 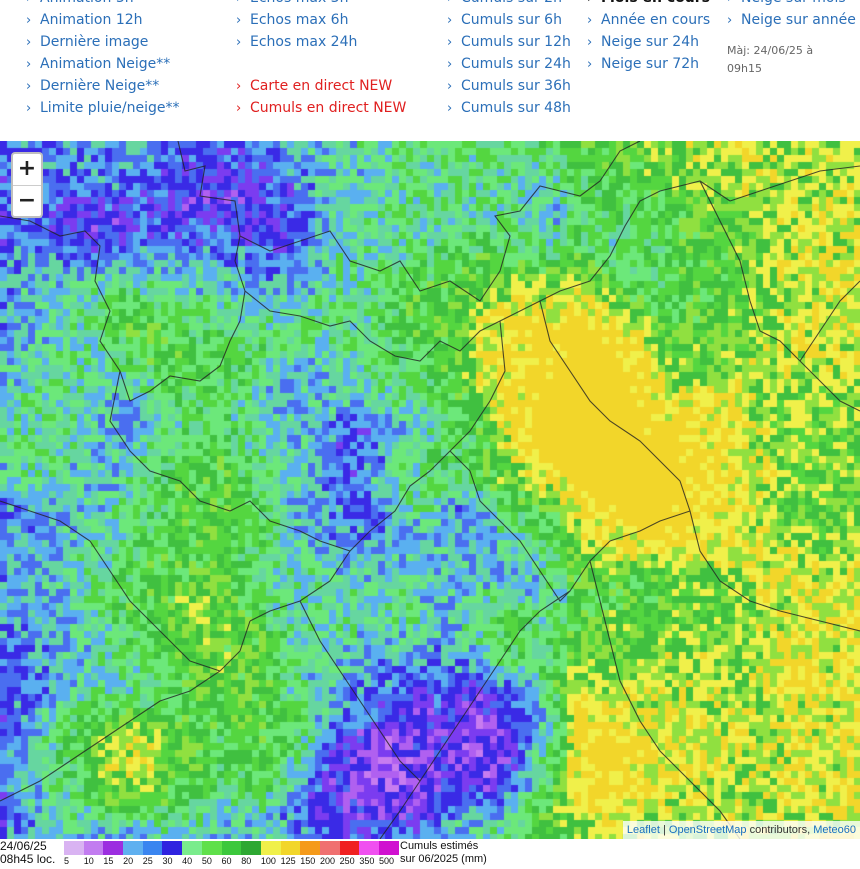 I want to click on nav-link-direct-0: › Carte en direct NEW, so click(x=321, y=86).